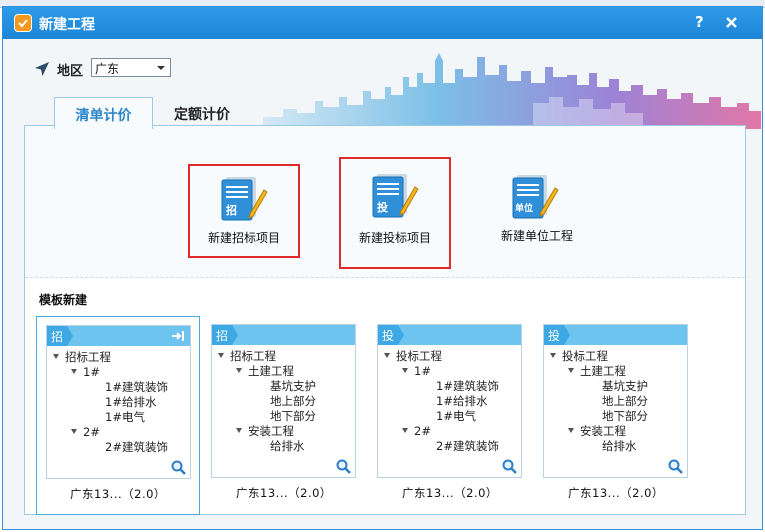  What do you see at coordinates (382, 207) in the screenshot?
I see `bid-badge: 投` at bounding box center [382, 207].